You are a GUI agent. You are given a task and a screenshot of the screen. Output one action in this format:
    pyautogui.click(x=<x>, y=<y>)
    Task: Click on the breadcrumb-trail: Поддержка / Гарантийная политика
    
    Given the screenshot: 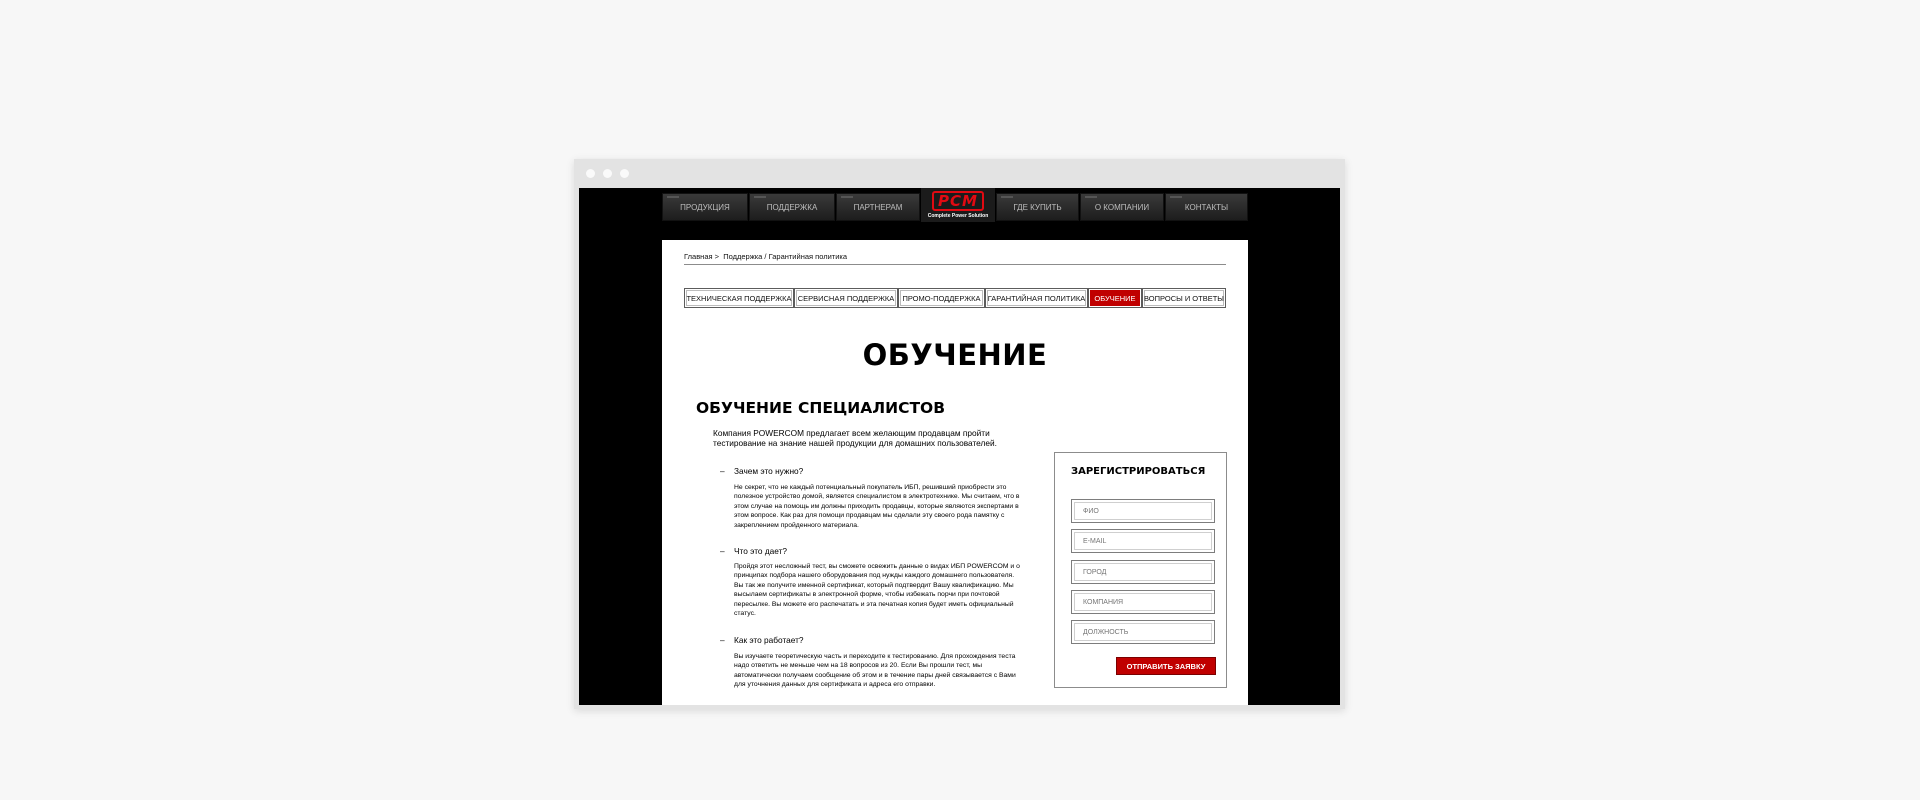 What is the action you would take?
    pyautogui.click(x=785, y=256)
    